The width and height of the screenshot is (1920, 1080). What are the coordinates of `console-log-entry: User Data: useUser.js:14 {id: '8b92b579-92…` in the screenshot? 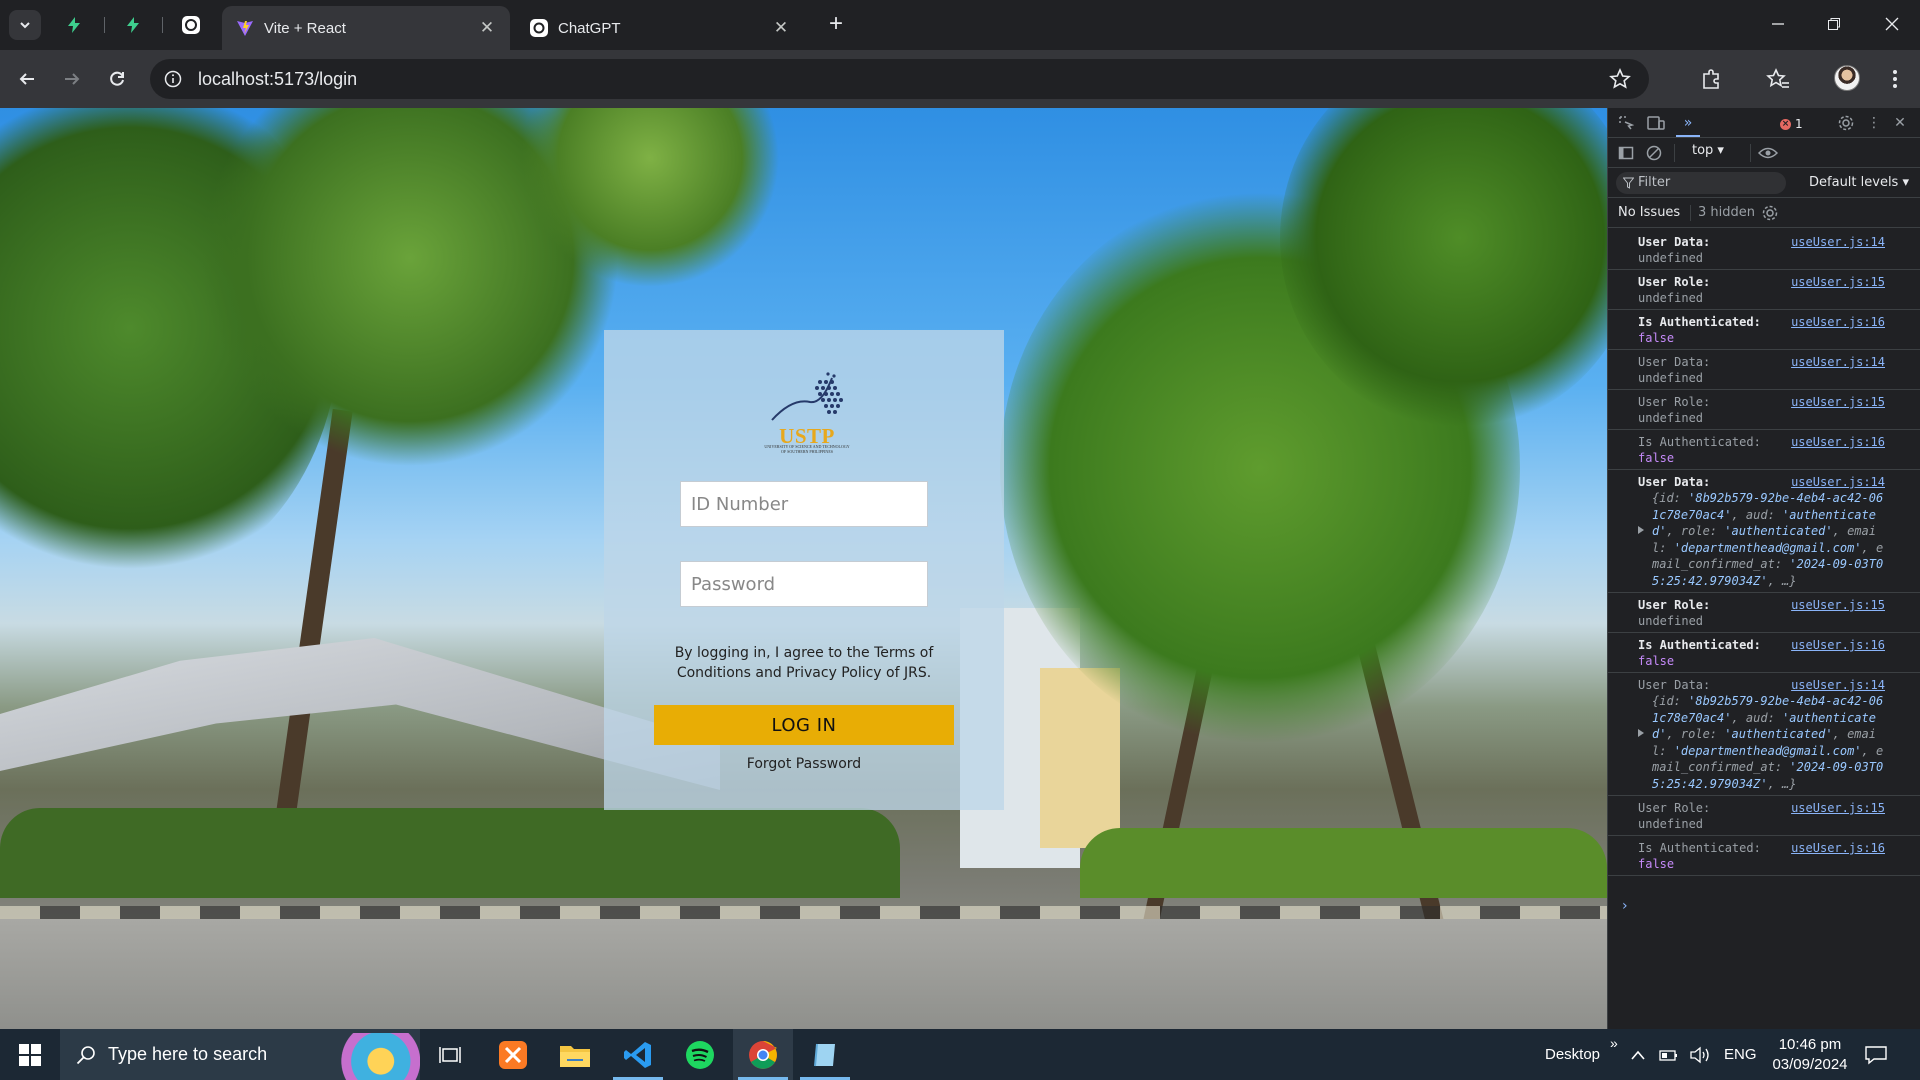 It's located at (1764, 734).